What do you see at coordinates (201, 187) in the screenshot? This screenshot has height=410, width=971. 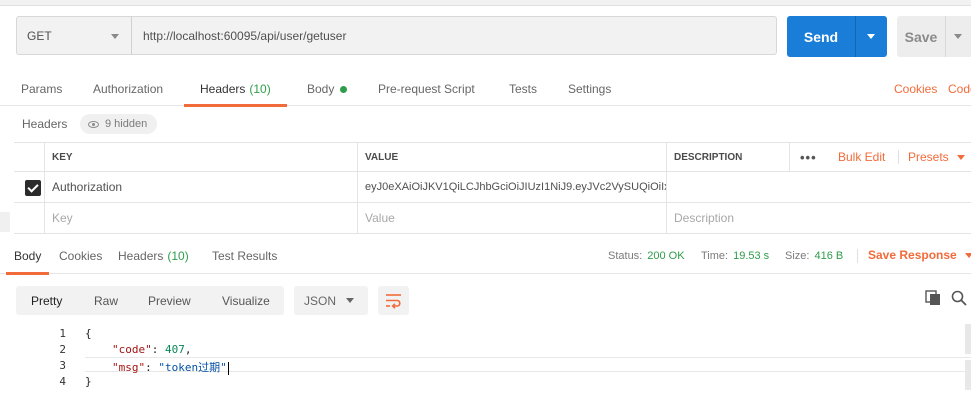 I see `header-key-cell: Authorization` at bounding box center [201, 187].